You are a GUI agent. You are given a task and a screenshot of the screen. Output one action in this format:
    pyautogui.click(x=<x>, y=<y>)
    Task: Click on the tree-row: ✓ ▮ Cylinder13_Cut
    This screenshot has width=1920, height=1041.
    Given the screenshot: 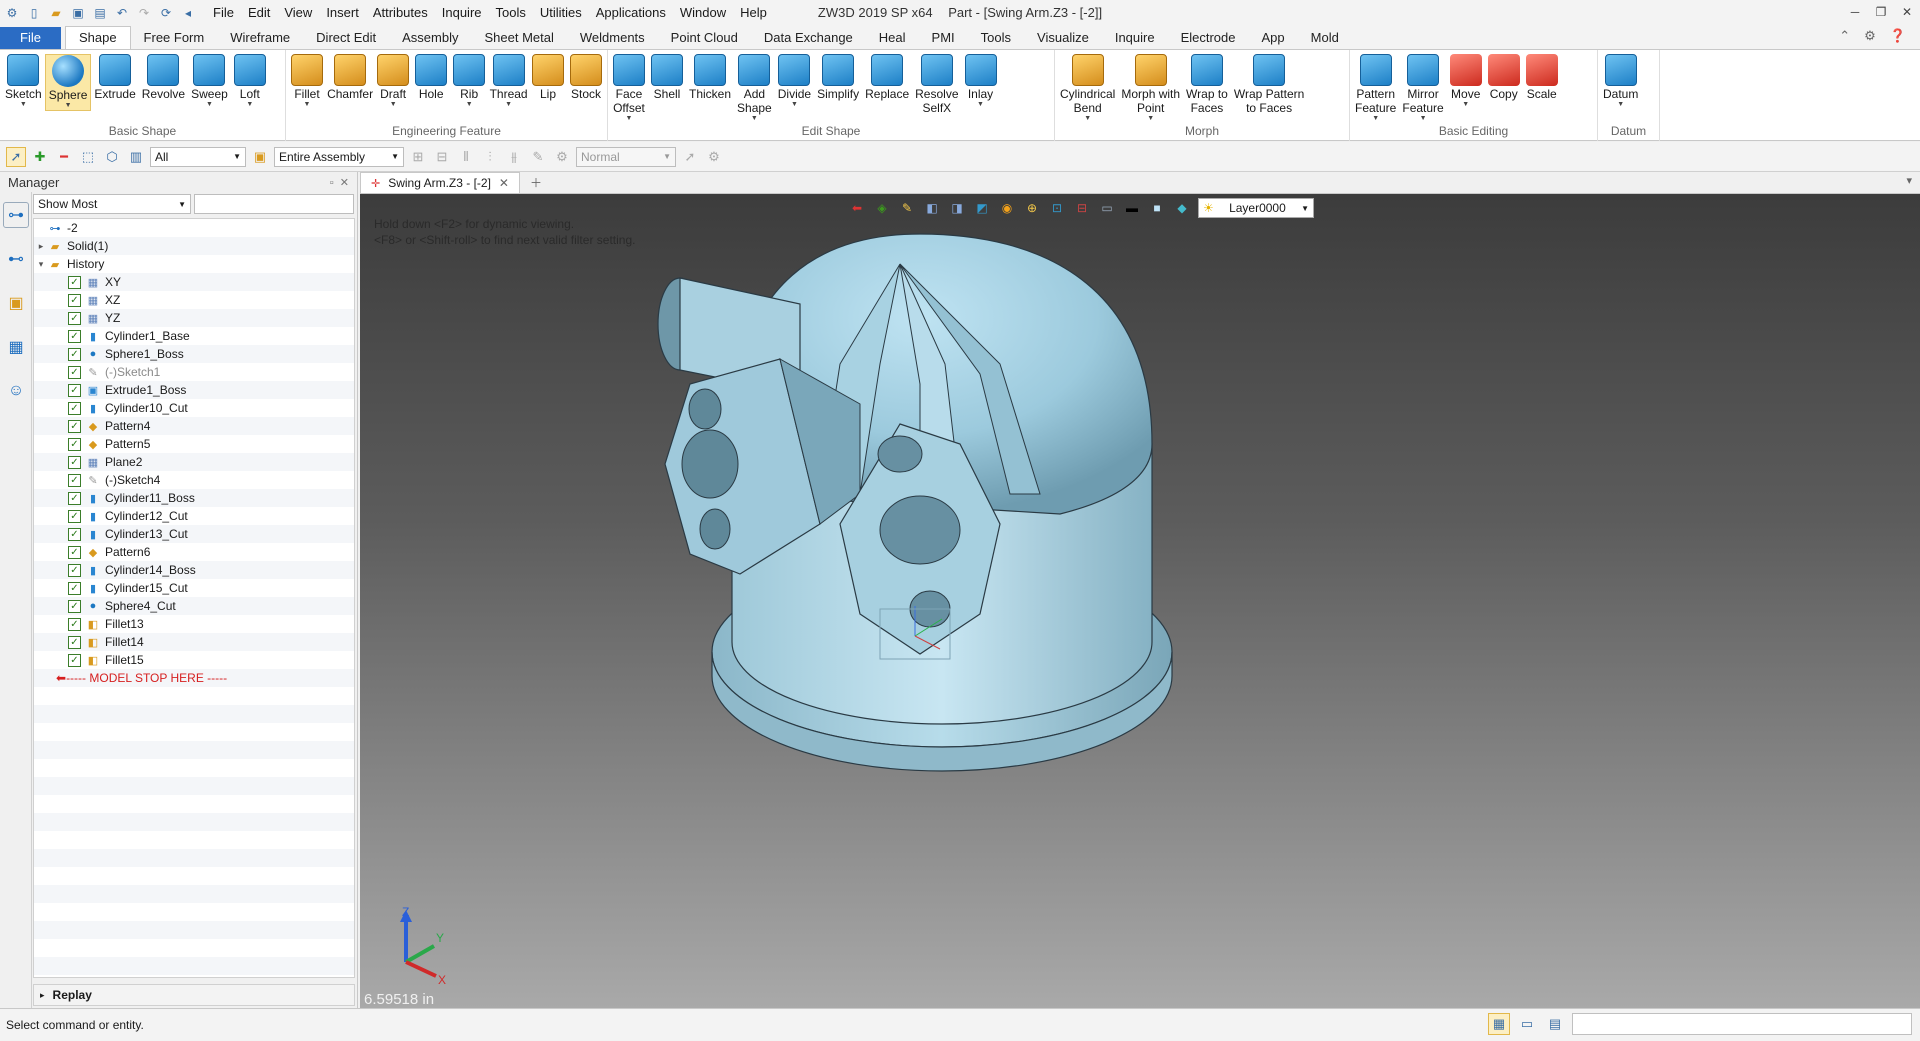 What is the action you would take?
    pyautogui.click(x=194, y=534)
    